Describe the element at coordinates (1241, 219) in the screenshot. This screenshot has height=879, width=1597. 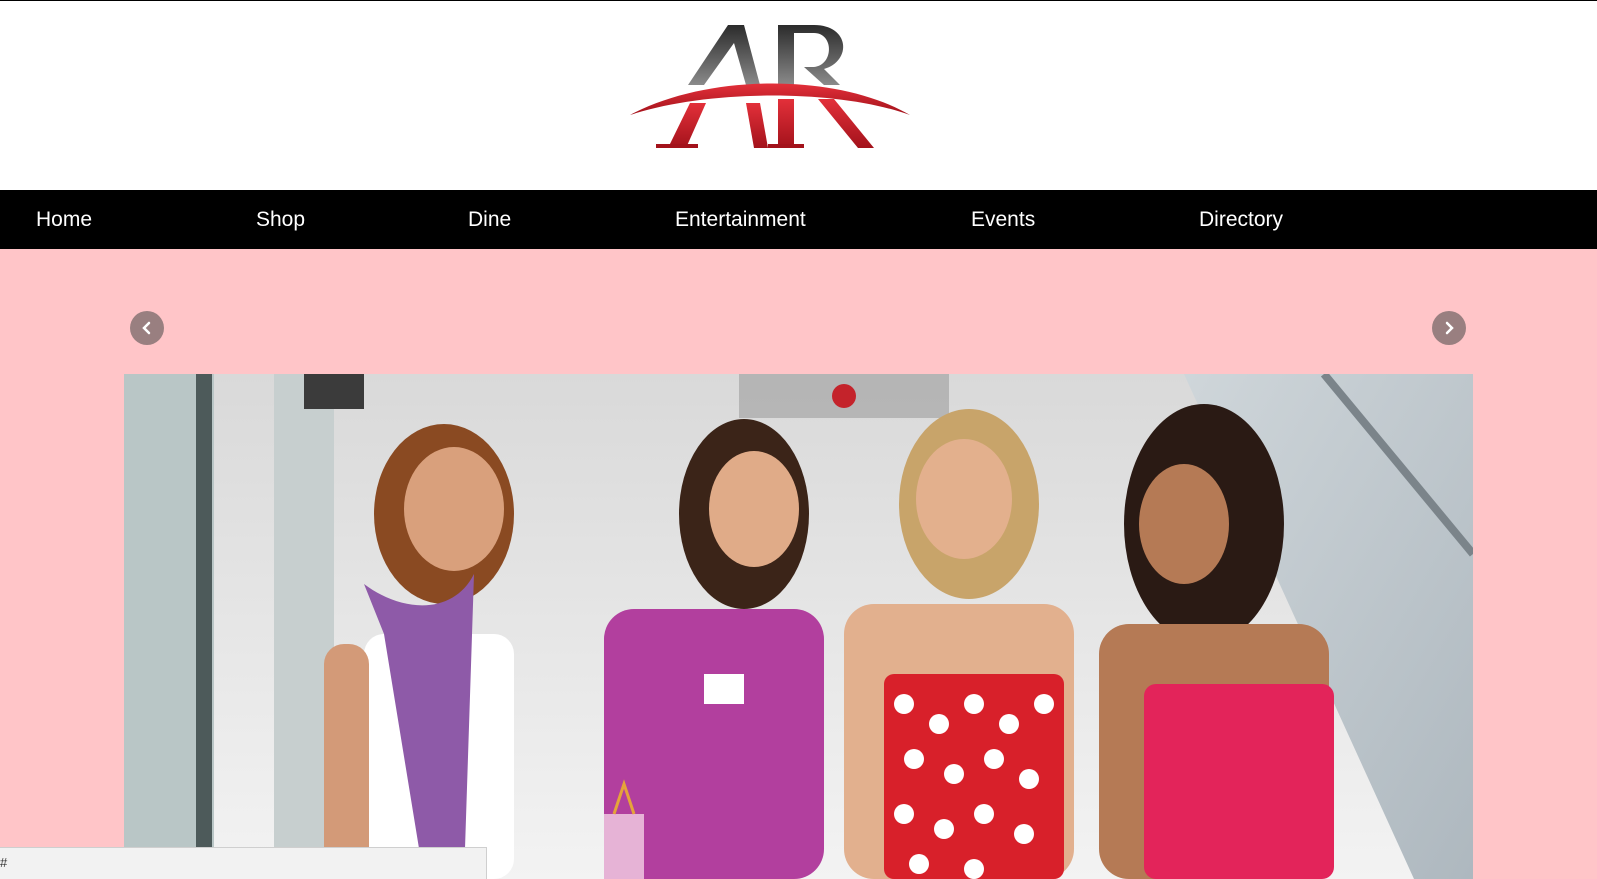
I see `nav-item-directory: Directory` at that location.